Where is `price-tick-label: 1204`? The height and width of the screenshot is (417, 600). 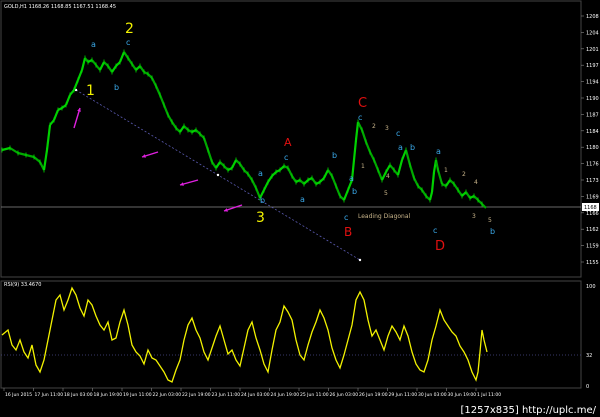
price-tick-label: 1204 is located at coordinates (592, 33).